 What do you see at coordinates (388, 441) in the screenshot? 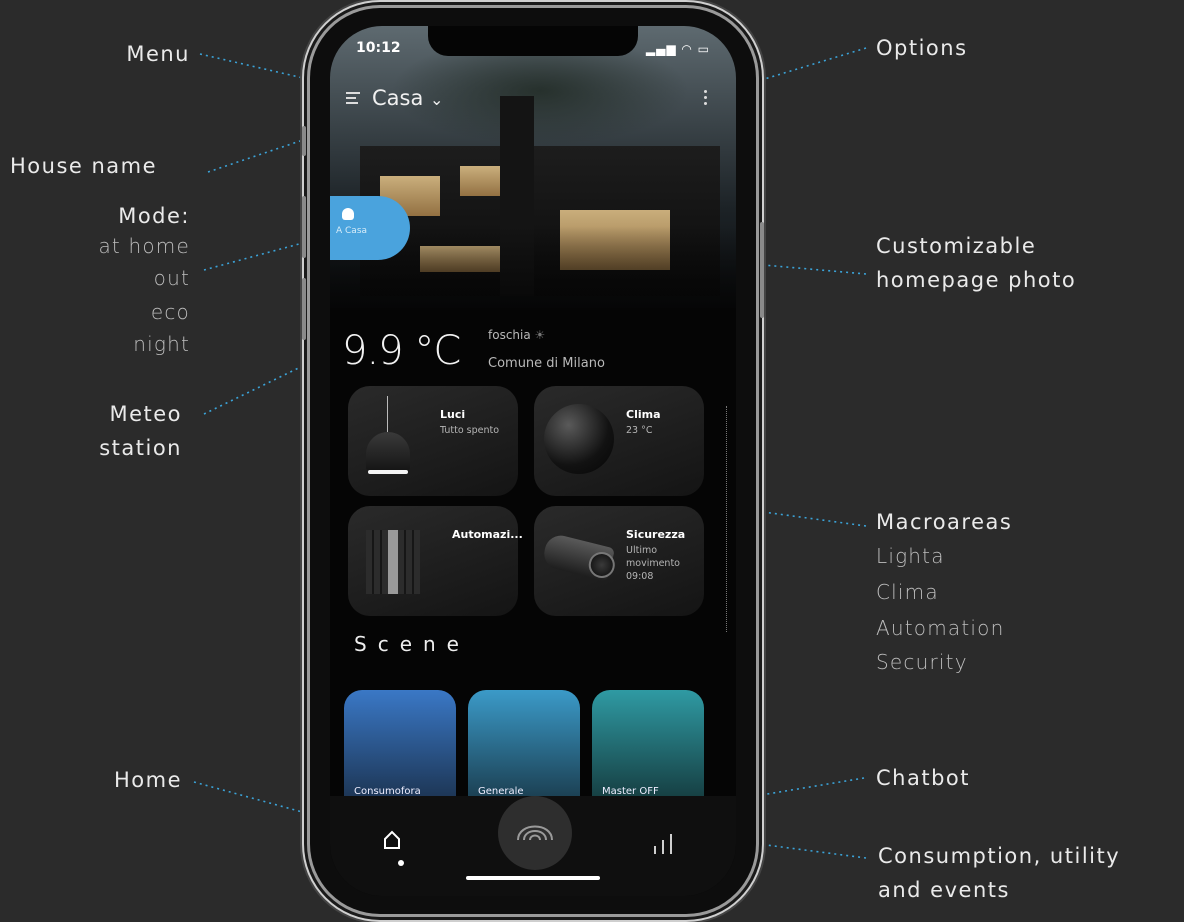
I see `lamp-icon` at bounding box center [388, 441].